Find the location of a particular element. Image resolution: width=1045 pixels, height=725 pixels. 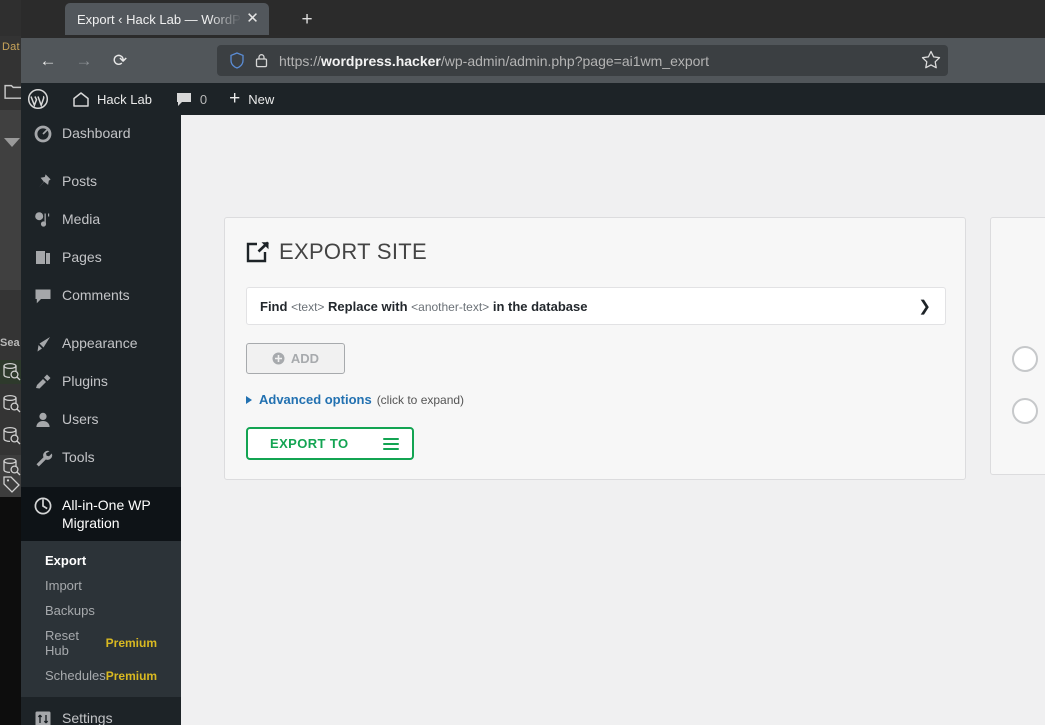

close-icon: ✕ is located at coordinates (252, 18).